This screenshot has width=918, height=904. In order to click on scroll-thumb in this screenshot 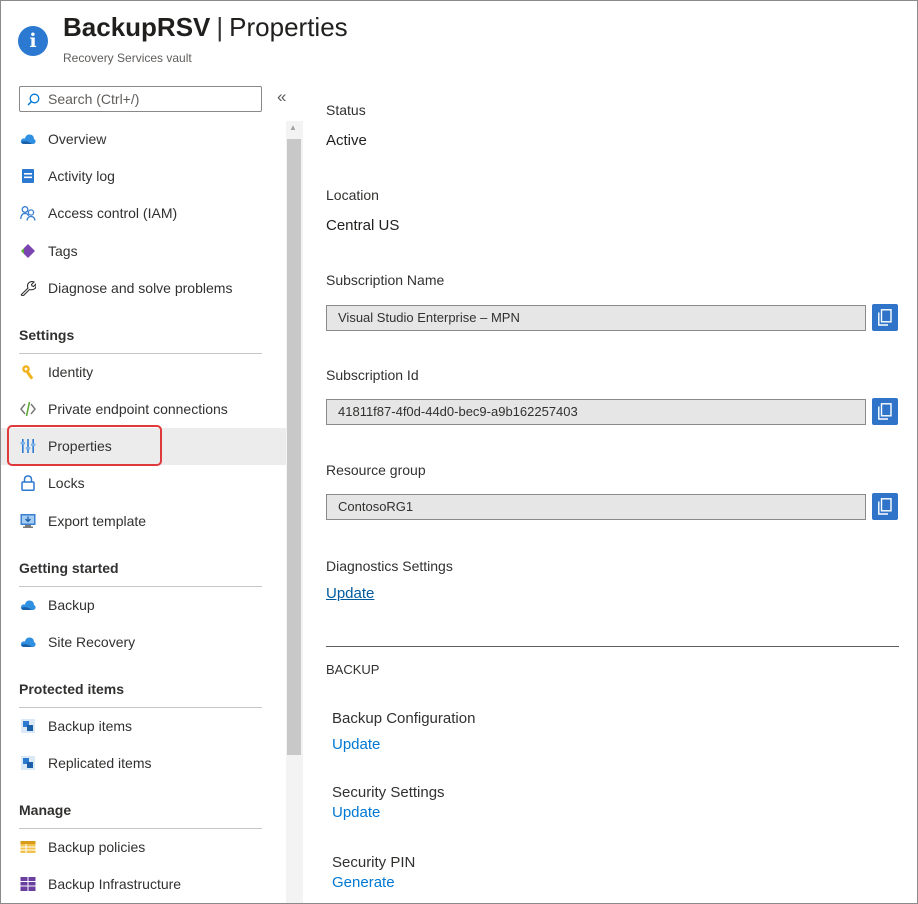, I will do `click(294, 447)`.